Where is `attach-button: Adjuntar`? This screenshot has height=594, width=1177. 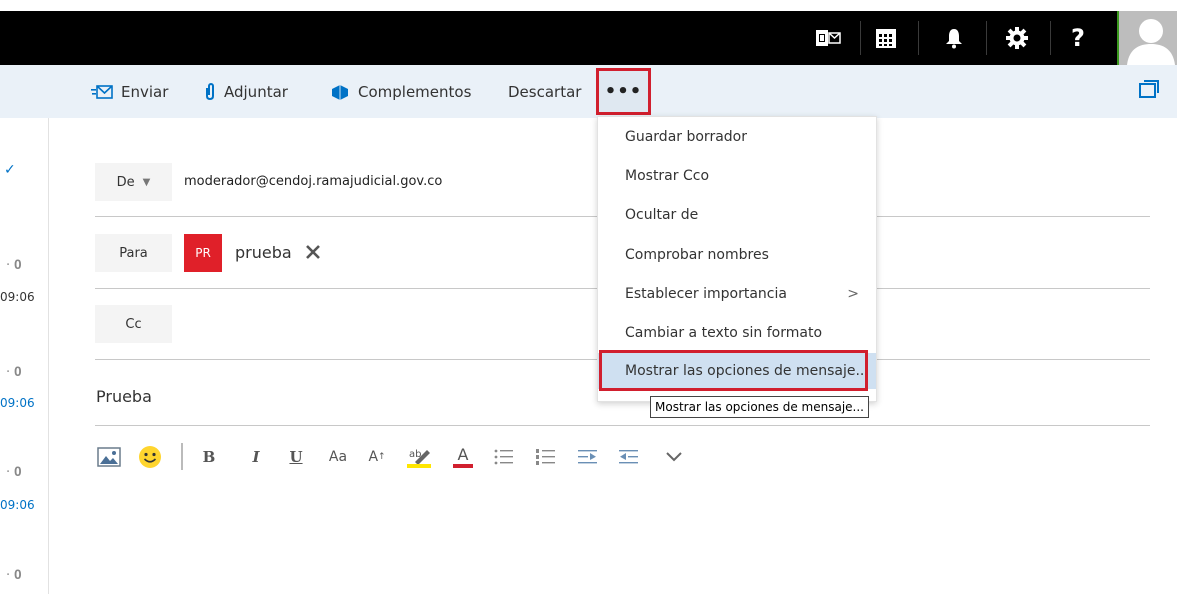
attach-button: Adjuntar is located at coordinates (246, 91).